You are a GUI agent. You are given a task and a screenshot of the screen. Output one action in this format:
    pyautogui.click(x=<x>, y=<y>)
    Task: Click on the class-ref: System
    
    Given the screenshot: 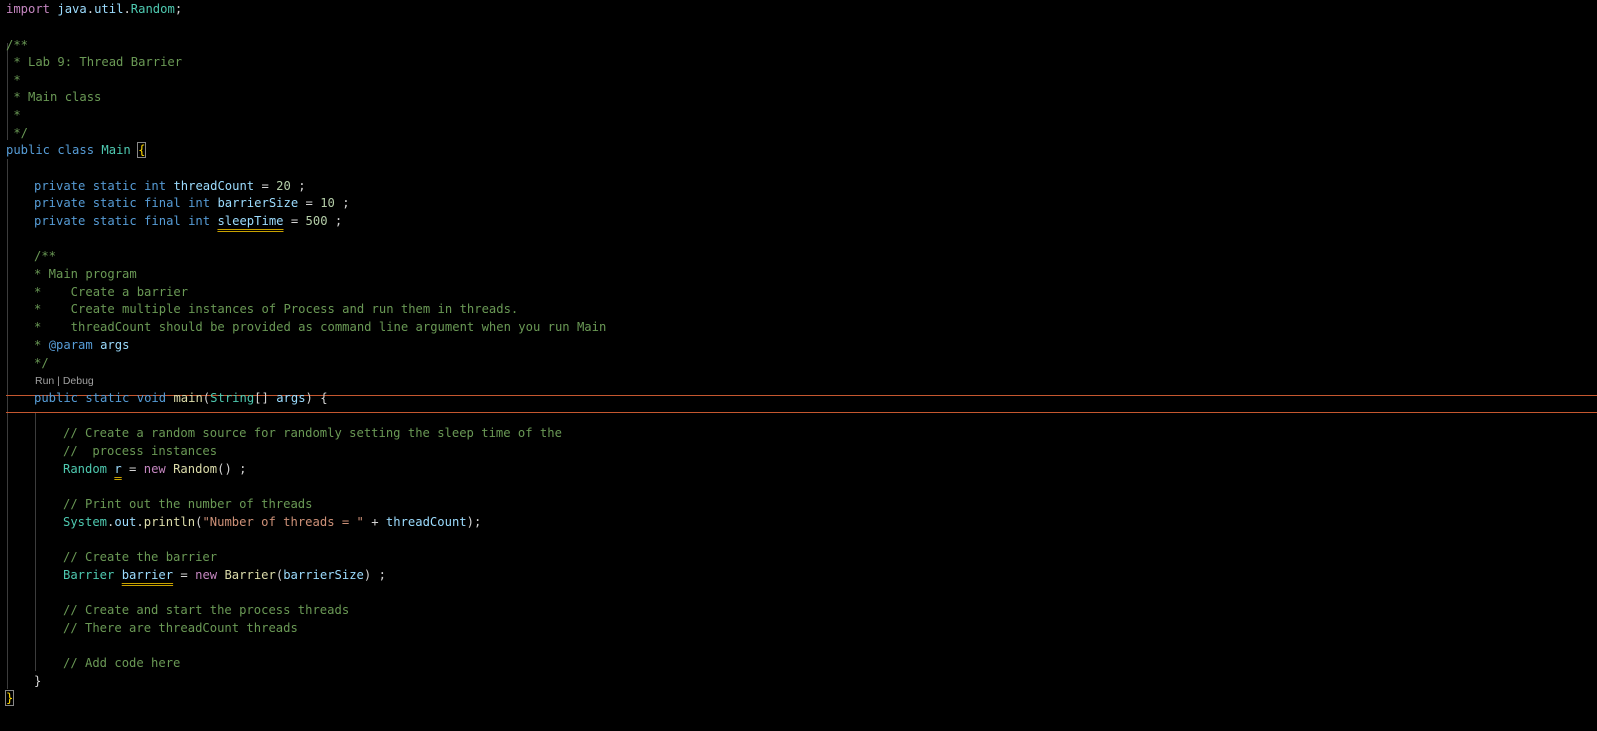 What is the action you would take?
    pyautogui.click(x=85, y=522)
    